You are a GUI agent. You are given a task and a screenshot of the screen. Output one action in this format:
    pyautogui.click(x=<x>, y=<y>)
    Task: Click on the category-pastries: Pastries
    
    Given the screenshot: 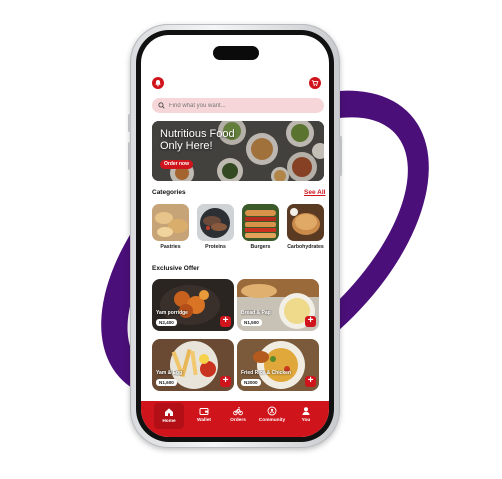 What is the action you would take?
    pyautogui.click(x=170, y=227)
    